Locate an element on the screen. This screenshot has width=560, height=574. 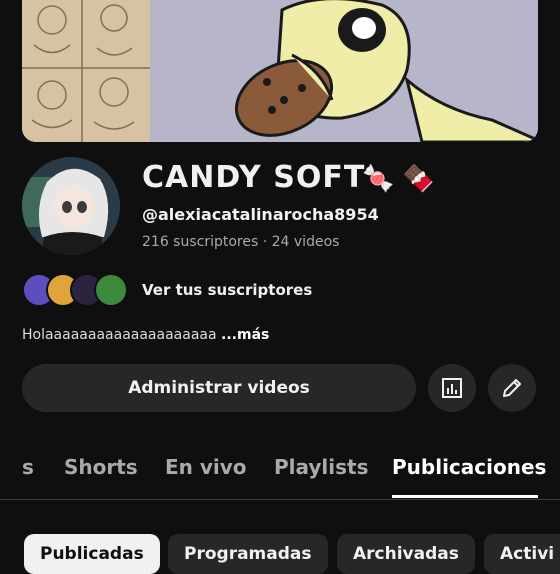
tab-previous-partial: s is located at coordinates (28, 467).